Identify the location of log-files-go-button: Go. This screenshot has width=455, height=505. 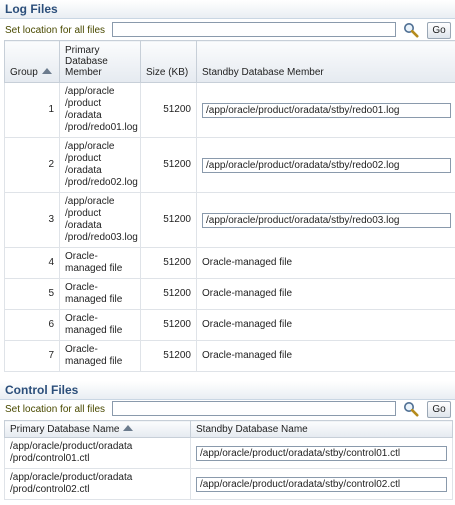
(439, 30).